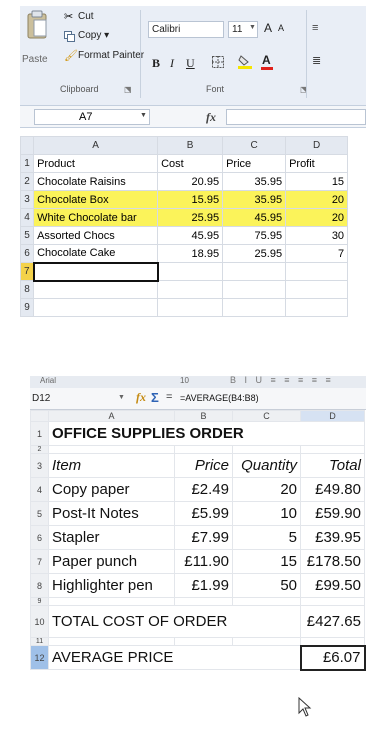 This screenshot has width=366, height=729. I want to click on cell: Cost, so click(190, 163).